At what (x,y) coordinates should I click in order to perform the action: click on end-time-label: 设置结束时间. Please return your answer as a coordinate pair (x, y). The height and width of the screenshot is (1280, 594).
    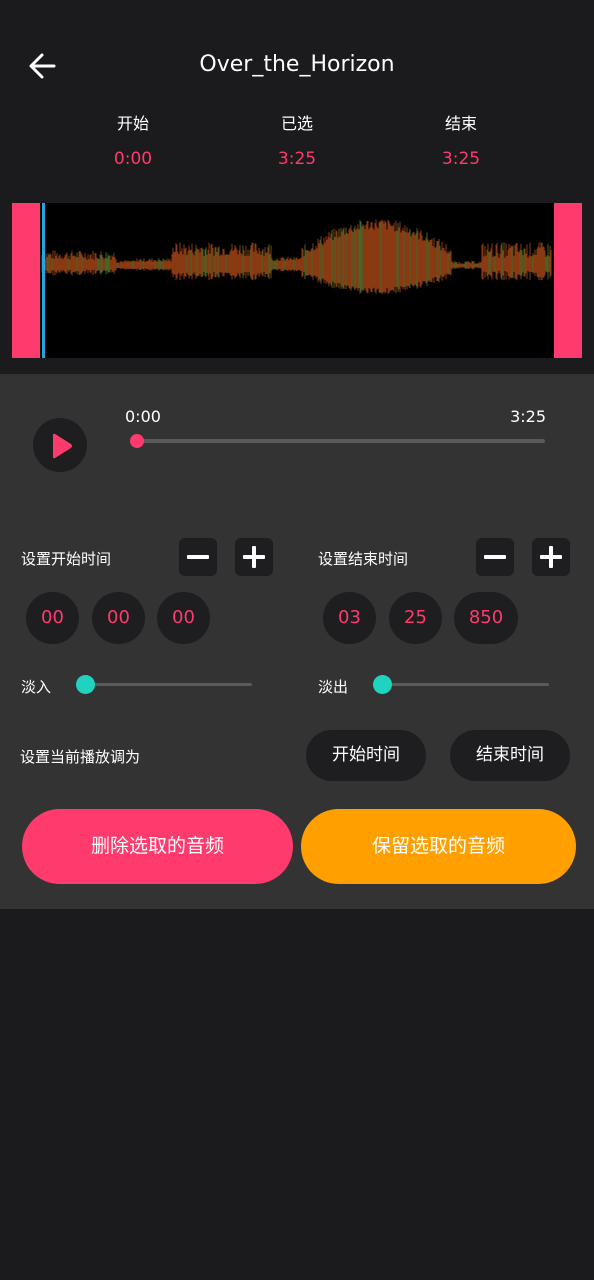
    Looking at the image, I should click on (363, 559).